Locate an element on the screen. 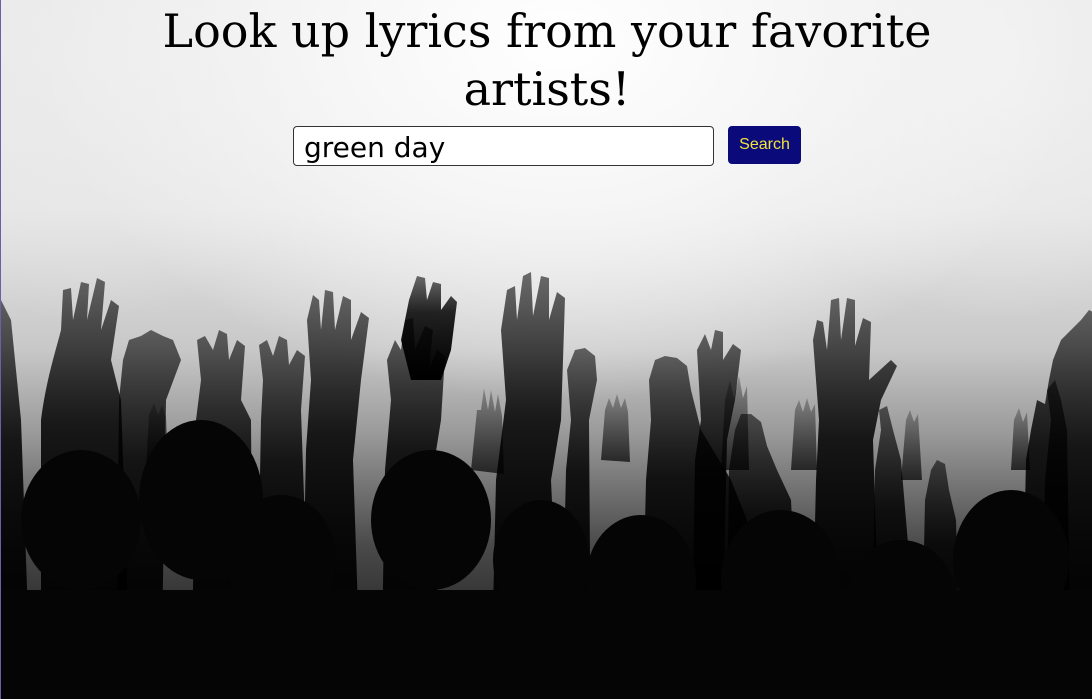  search-input is located at coordinates (503, 146).